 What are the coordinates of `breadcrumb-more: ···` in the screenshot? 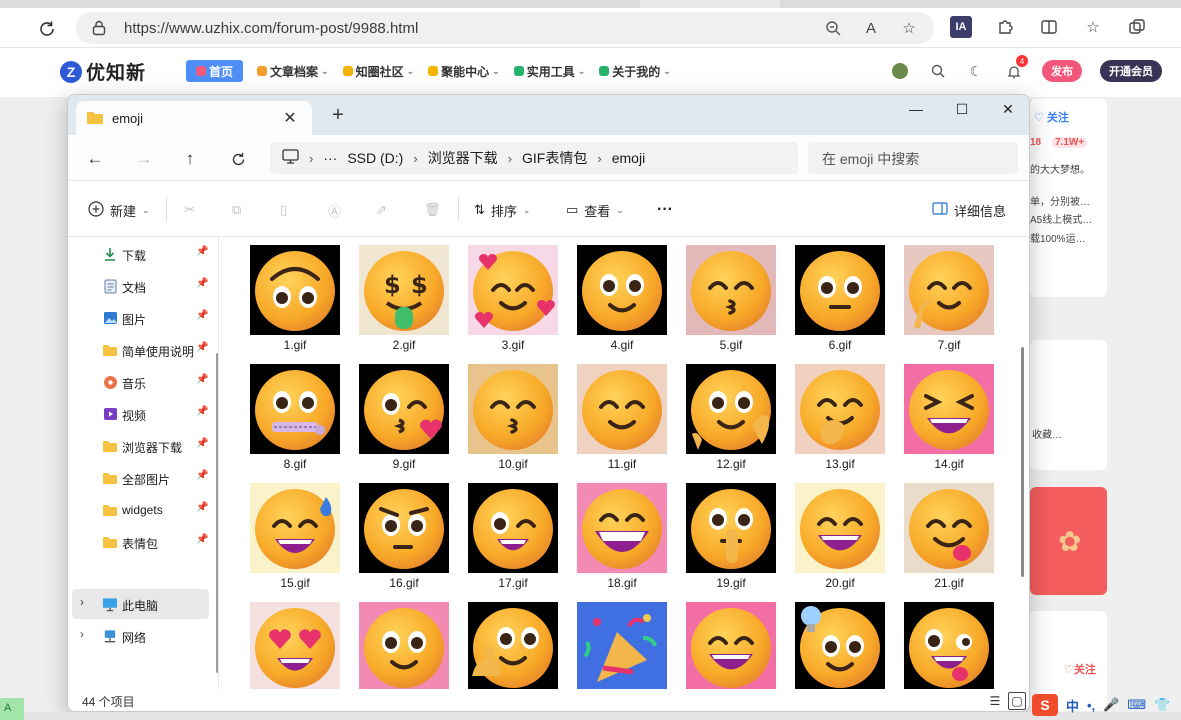 It's located at (330, 158).